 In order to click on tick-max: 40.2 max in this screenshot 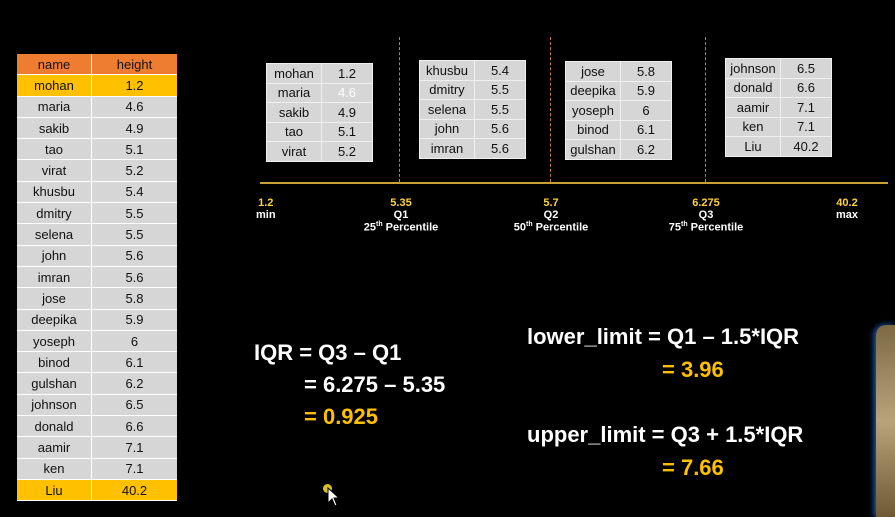, I will do `click(847, 209)`.